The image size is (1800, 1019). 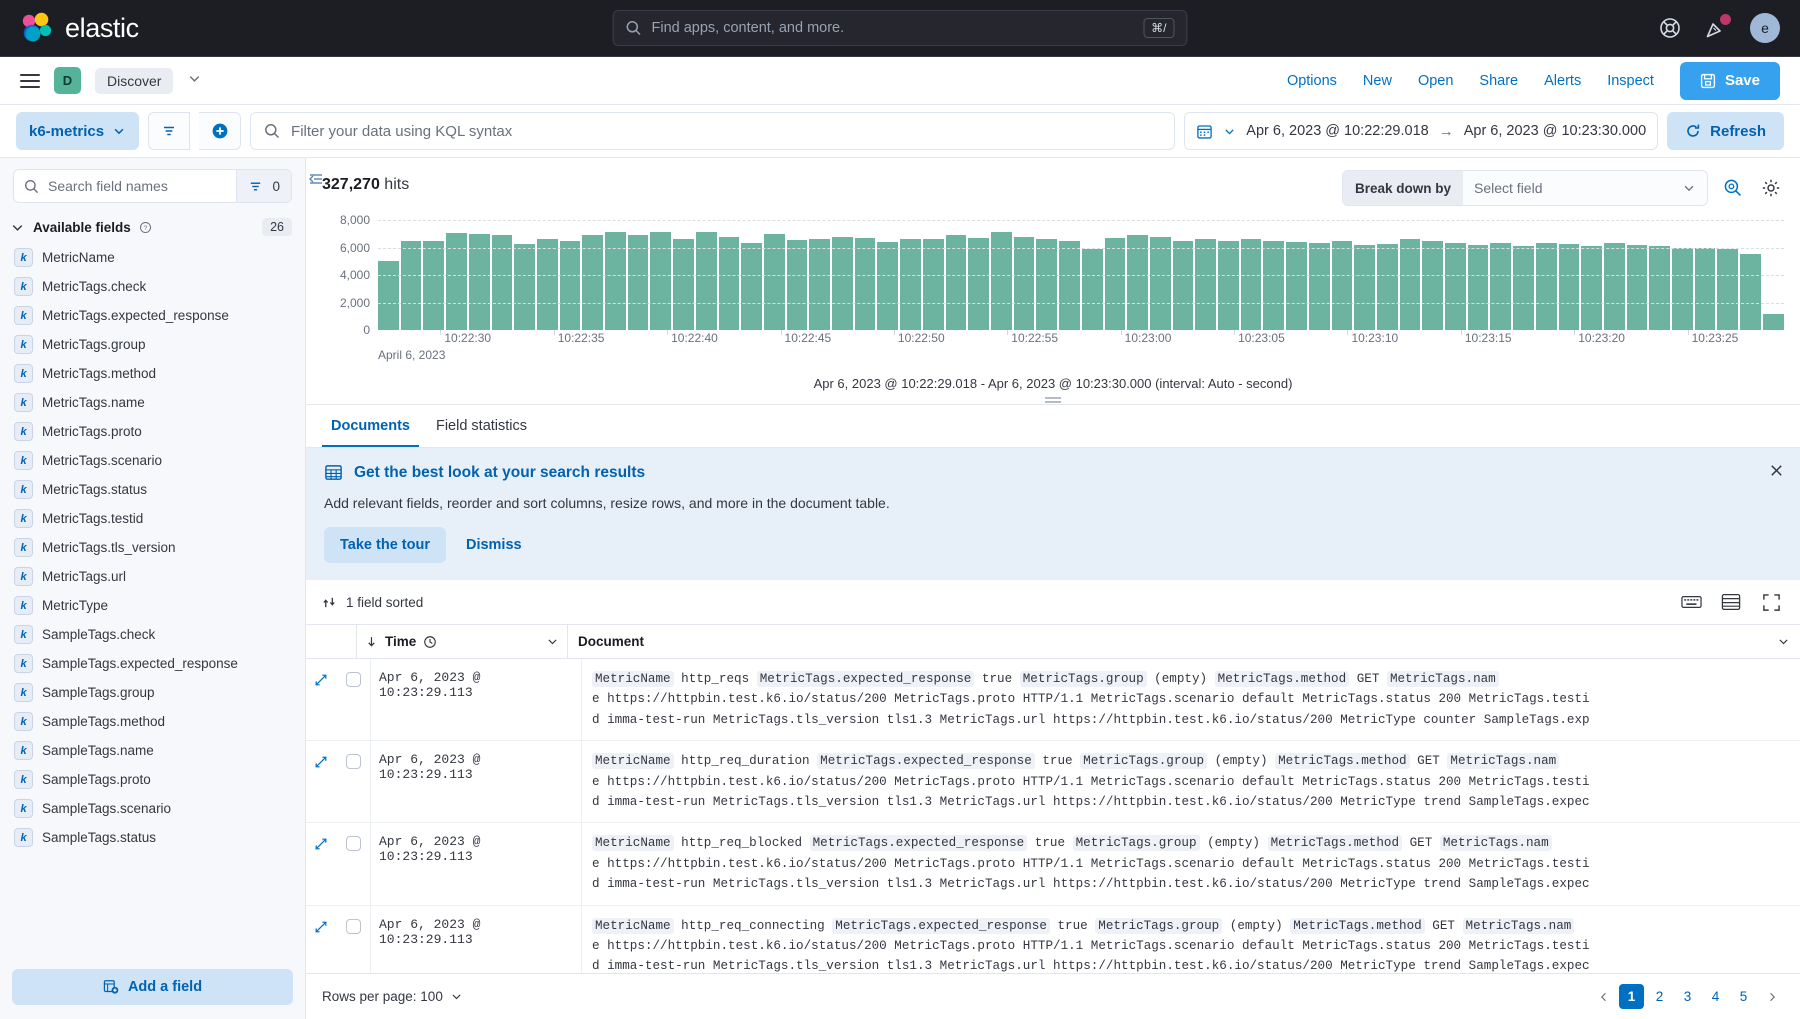 What do you see at coordinates (1771, 188) in the screenshot?
I see `chart-options-gear-icon` at bounding box center [1771, 188].